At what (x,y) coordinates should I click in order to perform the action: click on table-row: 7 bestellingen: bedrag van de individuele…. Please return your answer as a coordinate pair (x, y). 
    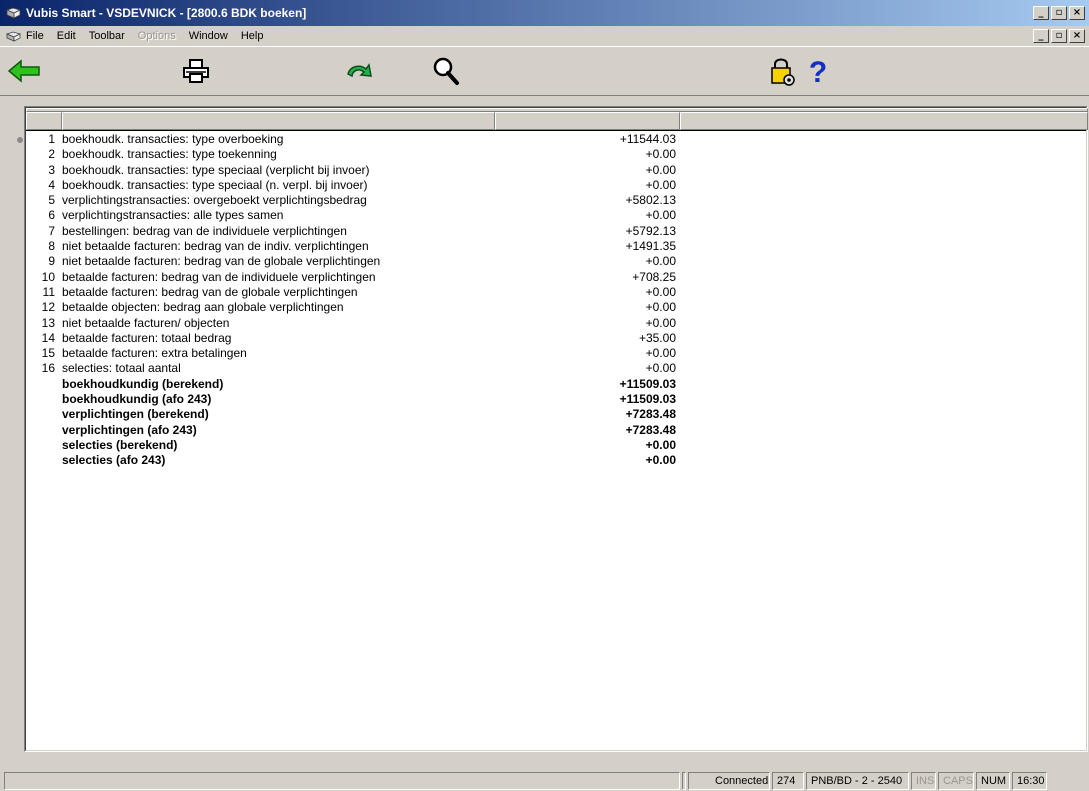
    Looking at the image, I should click on (556, 231).